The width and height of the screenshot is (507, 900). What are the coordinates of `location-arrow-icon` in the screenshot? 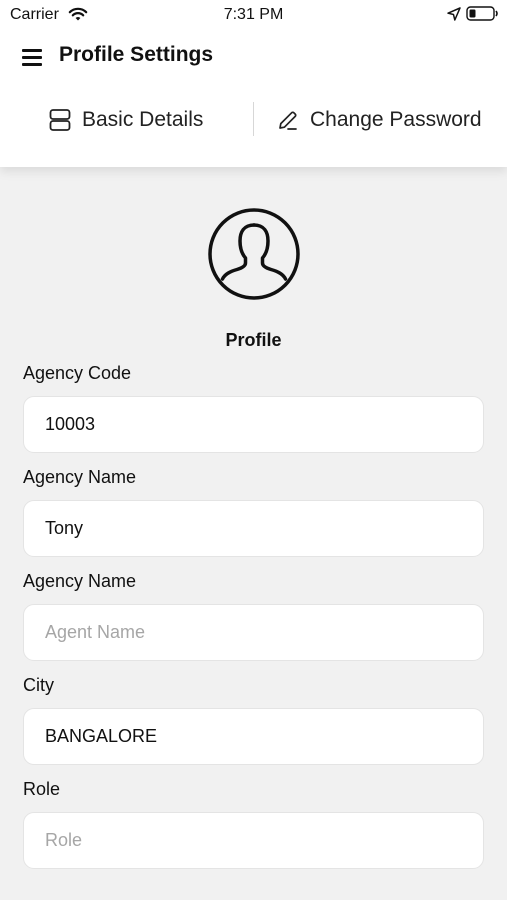 It's located at (454, 16).